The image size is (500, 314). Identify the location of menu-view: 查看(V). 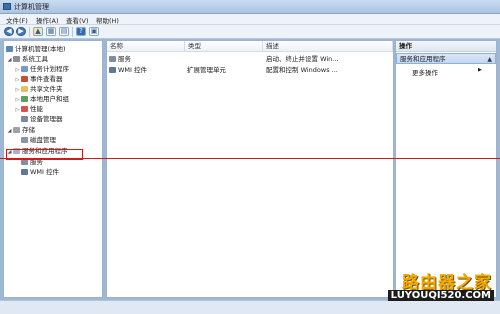
(77, 20).